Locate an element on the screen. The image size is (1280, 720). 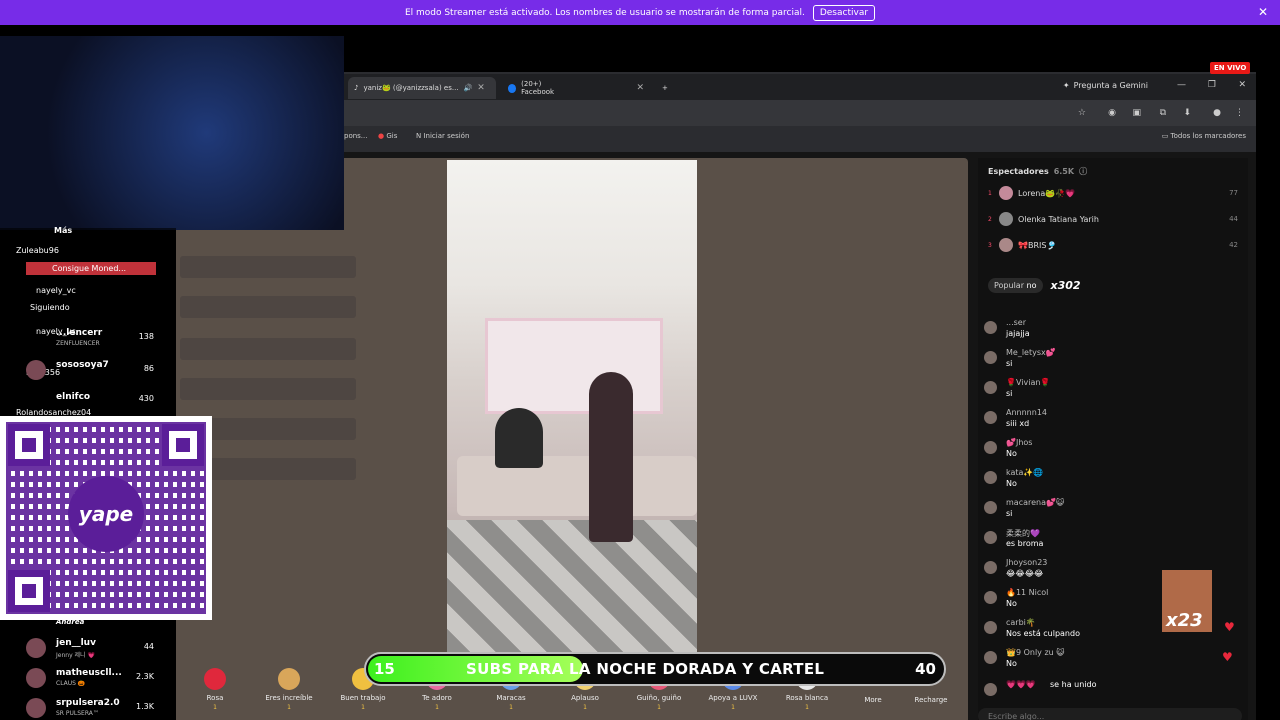
shelf-image is located at coordinates (574, 366).